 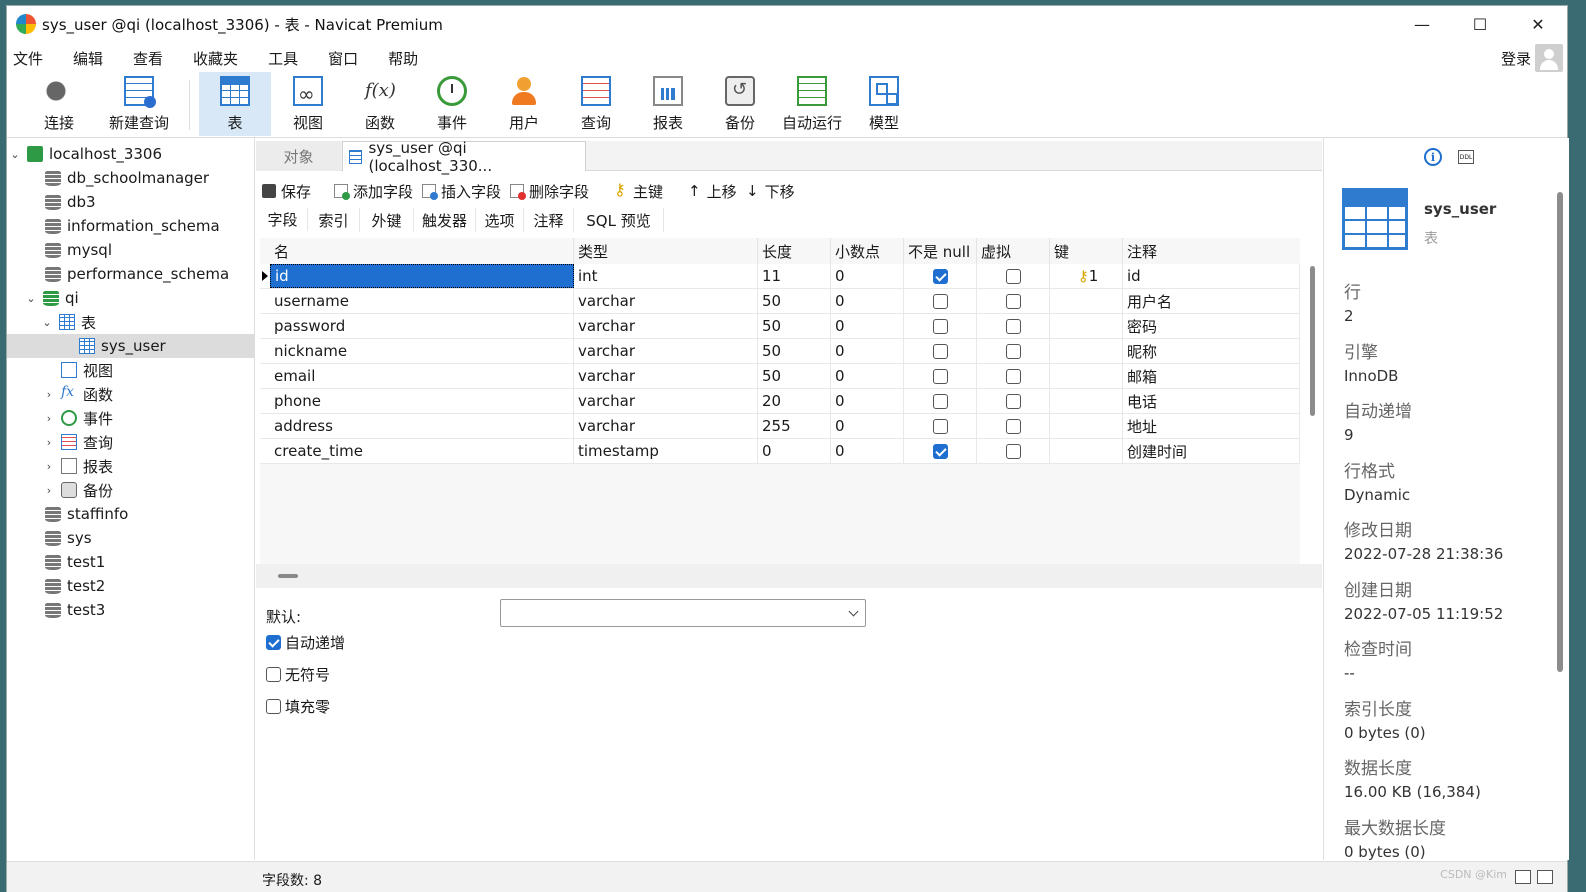 What do you see at coordinates (780, 401) in the screenshot?
I see `table-row: phone varchar 20 0 电话` at bounding box center [780, 401].